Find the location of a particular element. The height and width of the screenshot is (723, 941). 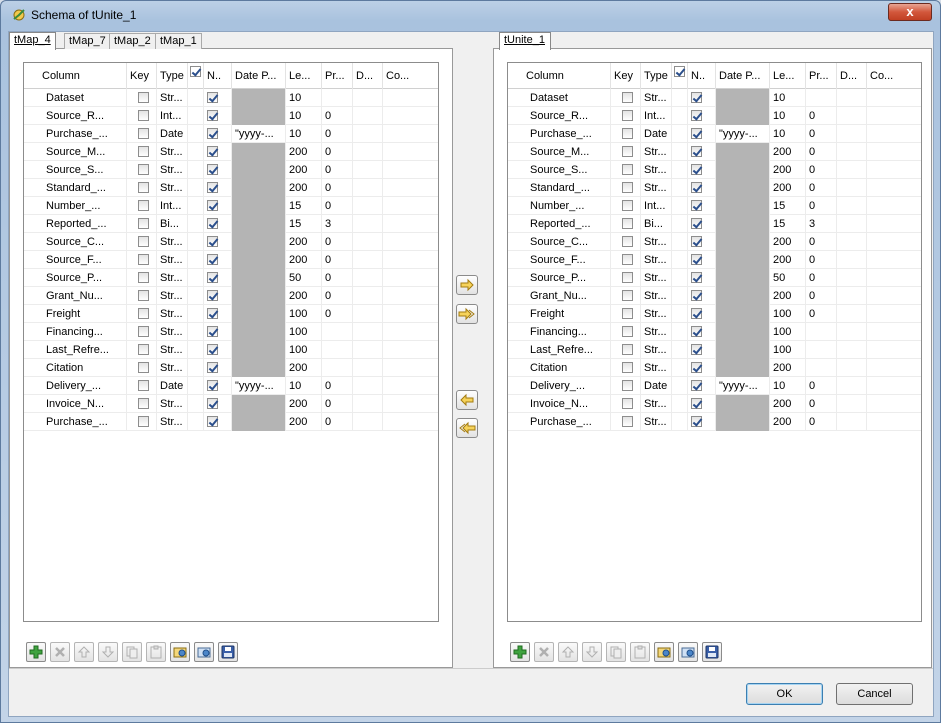

cell-length: 50 is located at coordinates (788, 278).